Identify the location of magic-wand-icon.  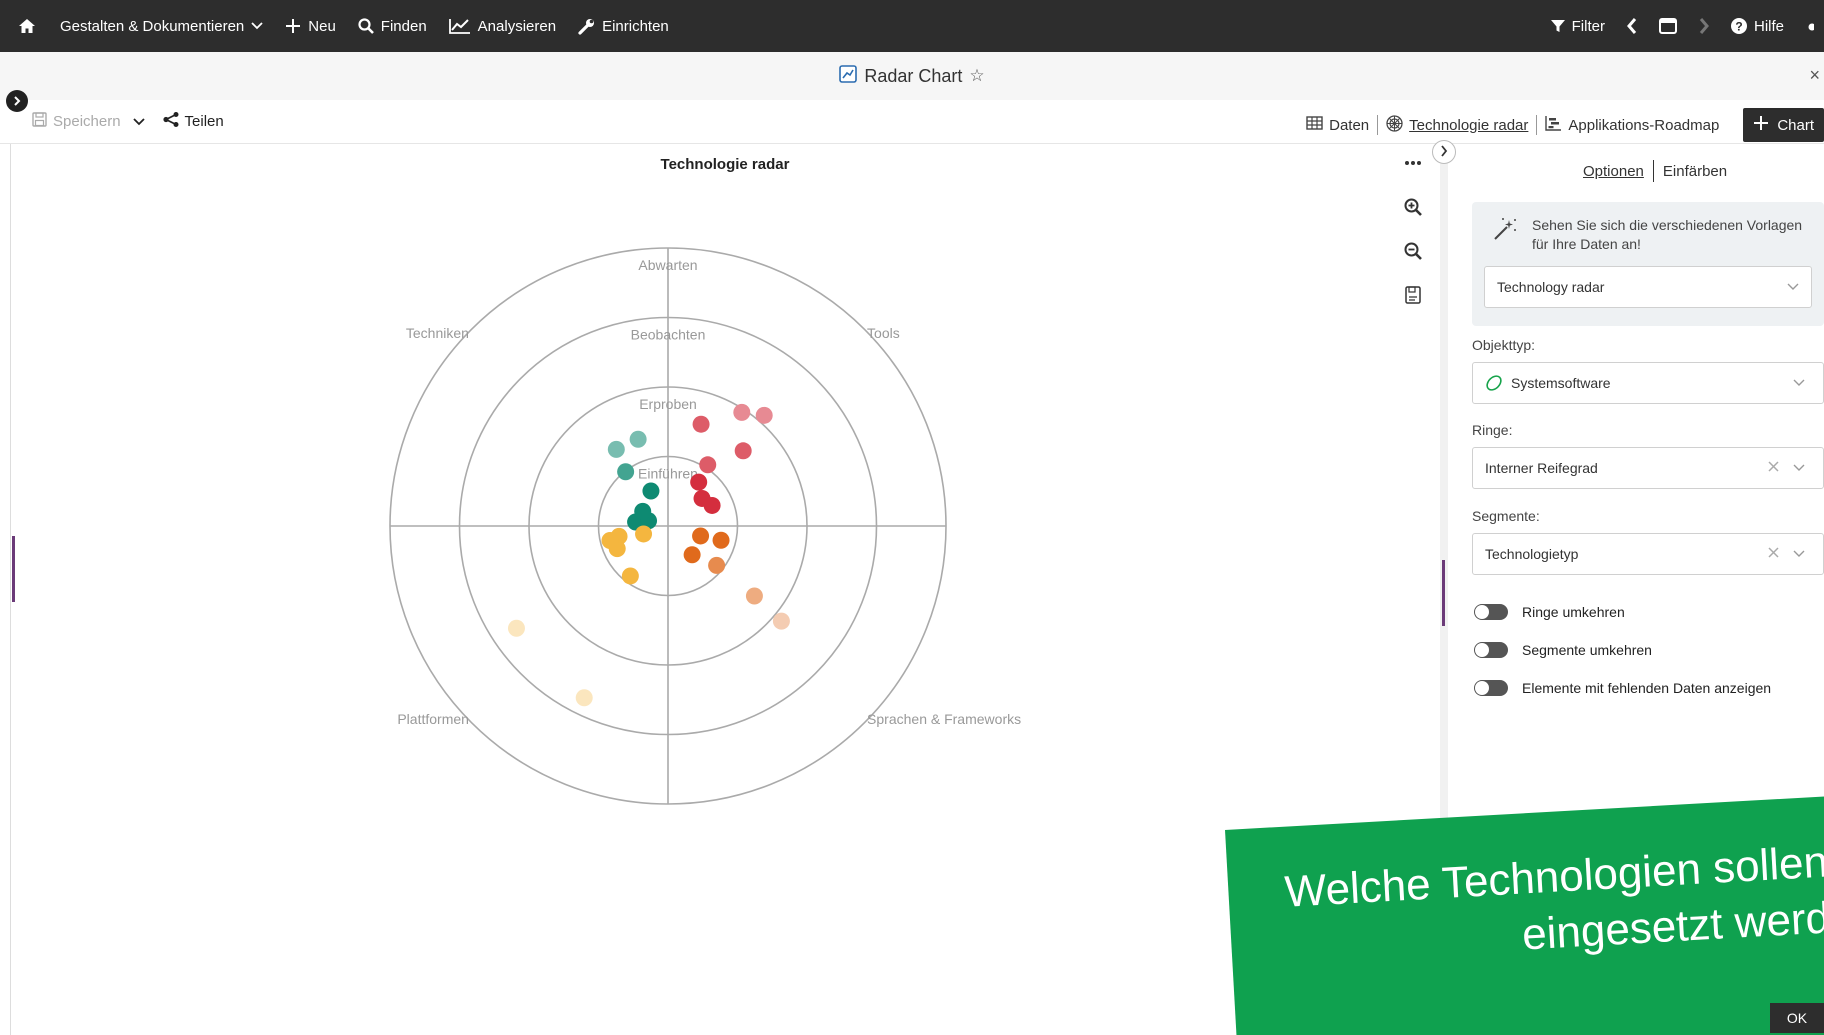
(1505, 232).